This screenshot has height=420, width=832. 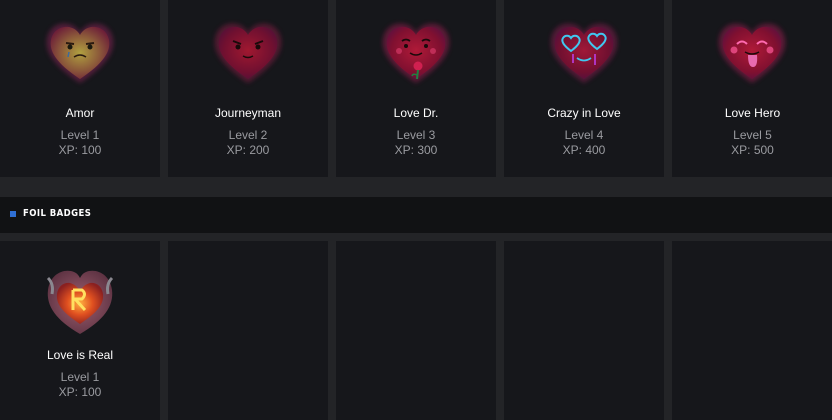 What do you see at coordinates (416, 150) in the screenshot?
I see `badge-xp: XP: 300` at bounding box center [416, 150].